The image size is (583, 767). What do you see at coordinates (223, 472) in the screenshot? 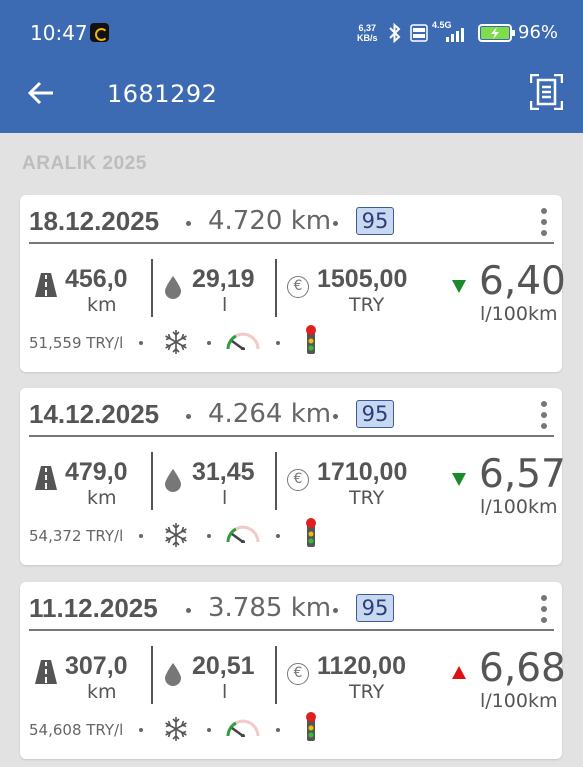
I see `liters-value: 31,45` at bounding box center [223, 472].